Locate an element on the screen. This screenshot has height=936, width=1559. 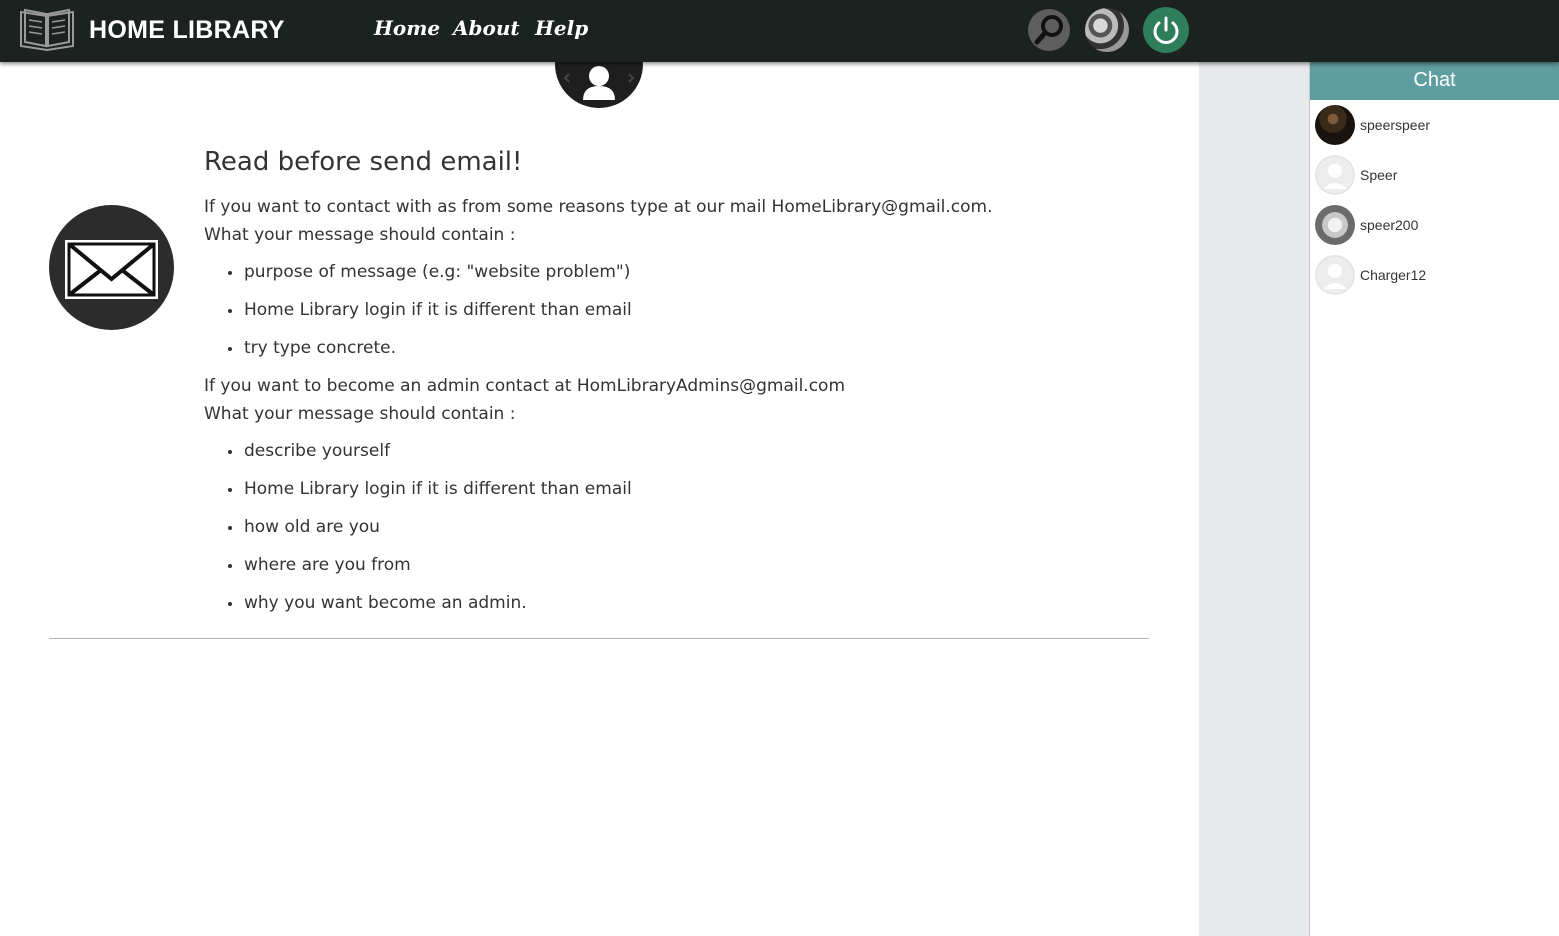
list-item: describe yourself is located at coordinates (686, 451).